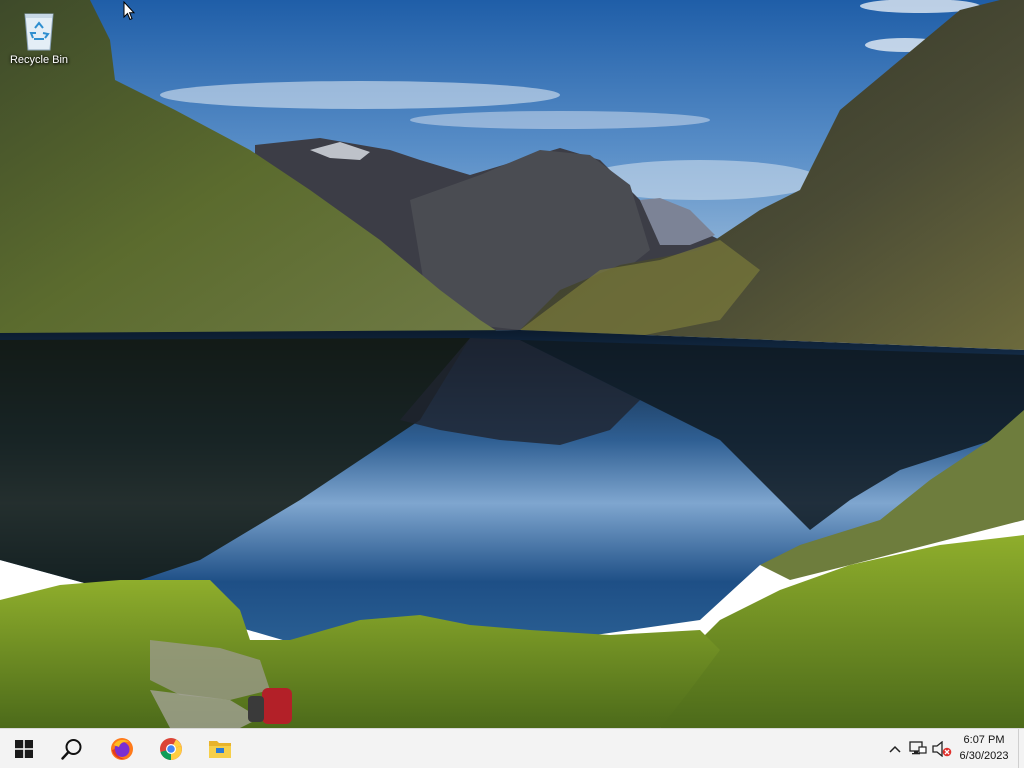 Image resolution: width=1024 pixels, height=768 pixels. I want to click on search-icon, so click(71, 749).